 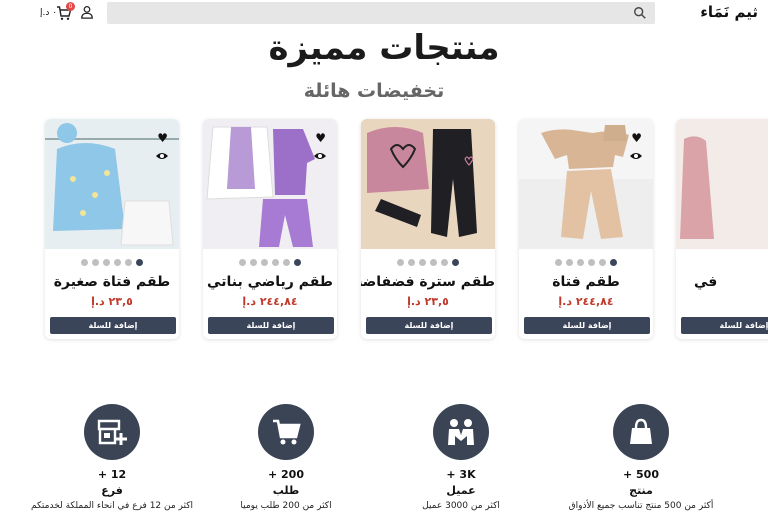 What do you see at coordinates (640, 13) in the screenshot?
I see `search-icon` at bounding box center [640, 13].